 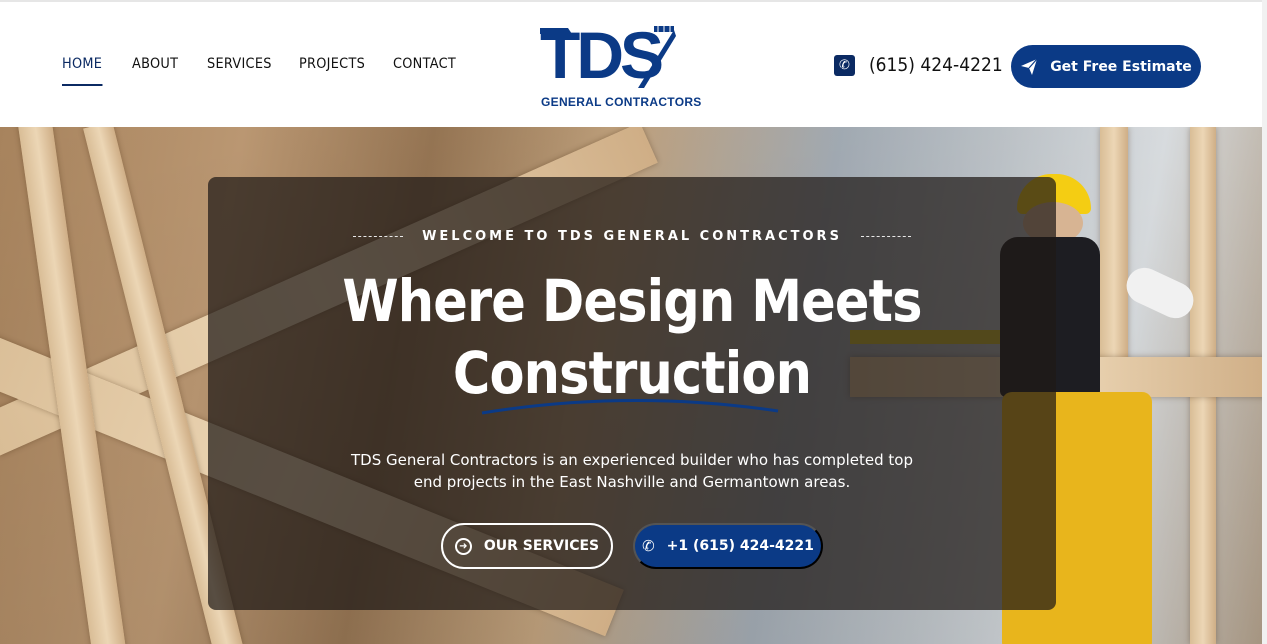 I want to click on header-phone: ✆ (615) 424-4221, so click(x=926, y=65).